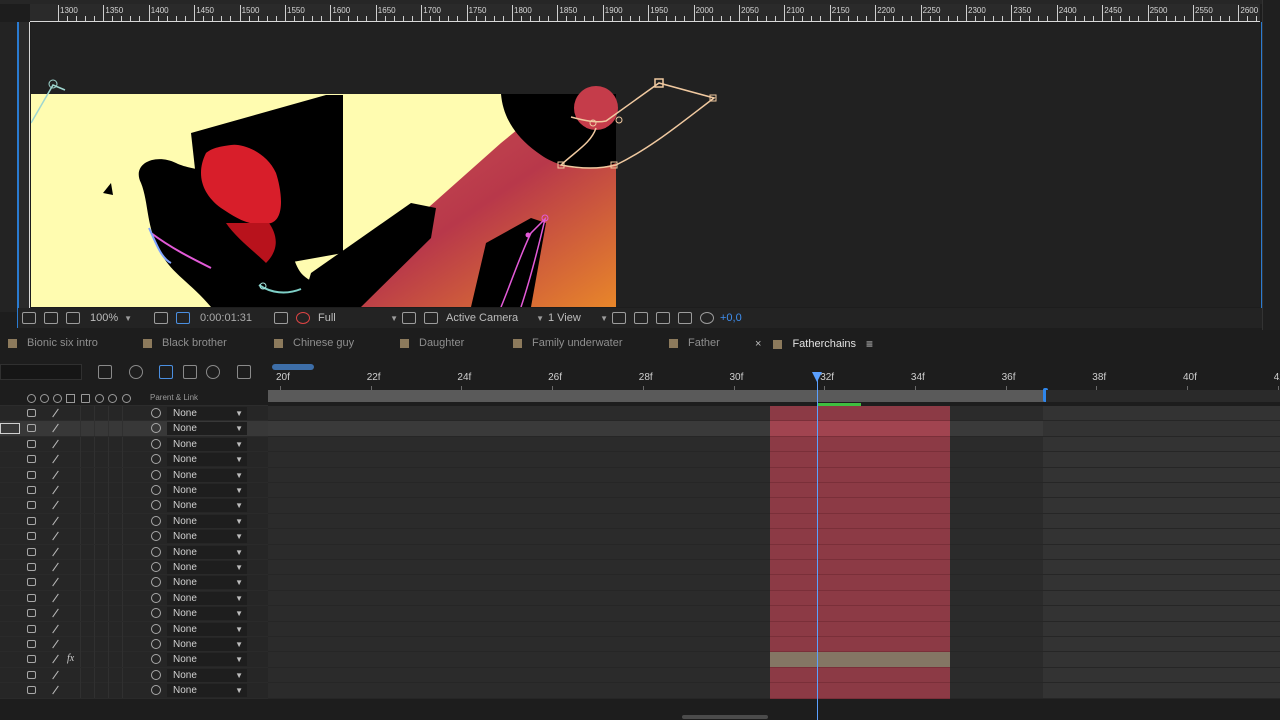  What do you see at coordinates (112, 398) in the screenshot?
I see `adjustment-layer-icon` at bounding box center [112, 398].